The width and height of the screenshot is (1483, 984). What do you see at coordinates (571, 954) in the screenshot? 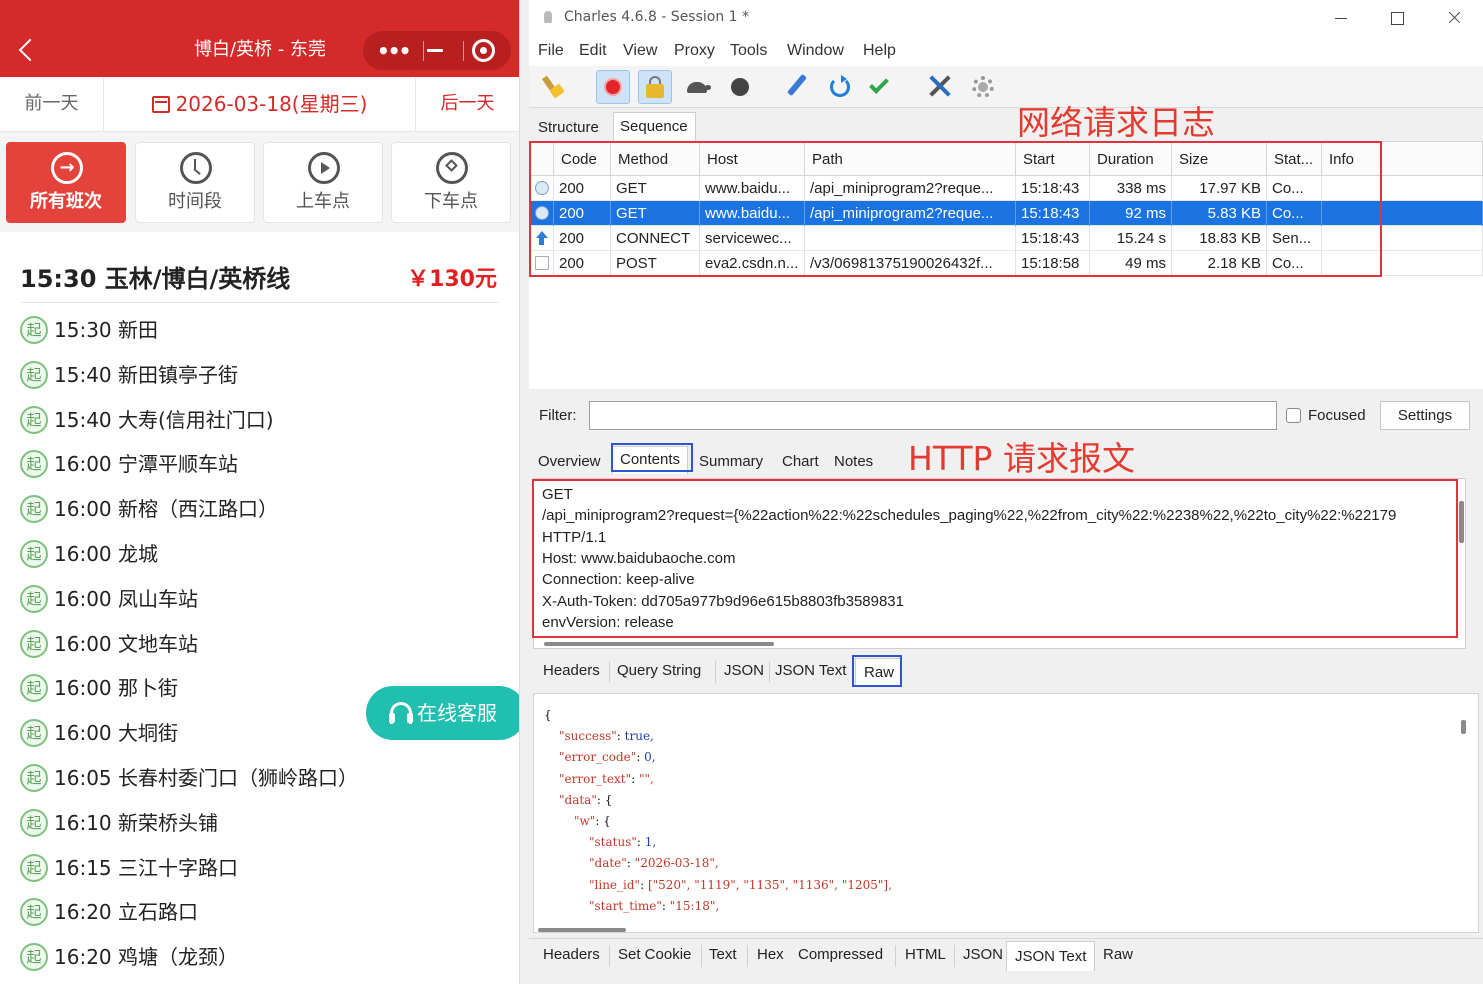
I see `tab-resp-headers: Headers` at bounding box center [571, 954].